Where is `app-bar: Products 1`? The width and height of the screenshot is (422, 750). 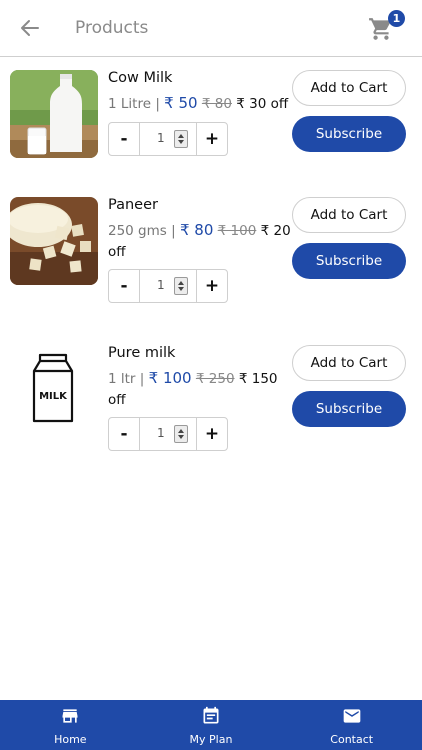 app-bar: Products 1 is located at coordinates (211, 28).